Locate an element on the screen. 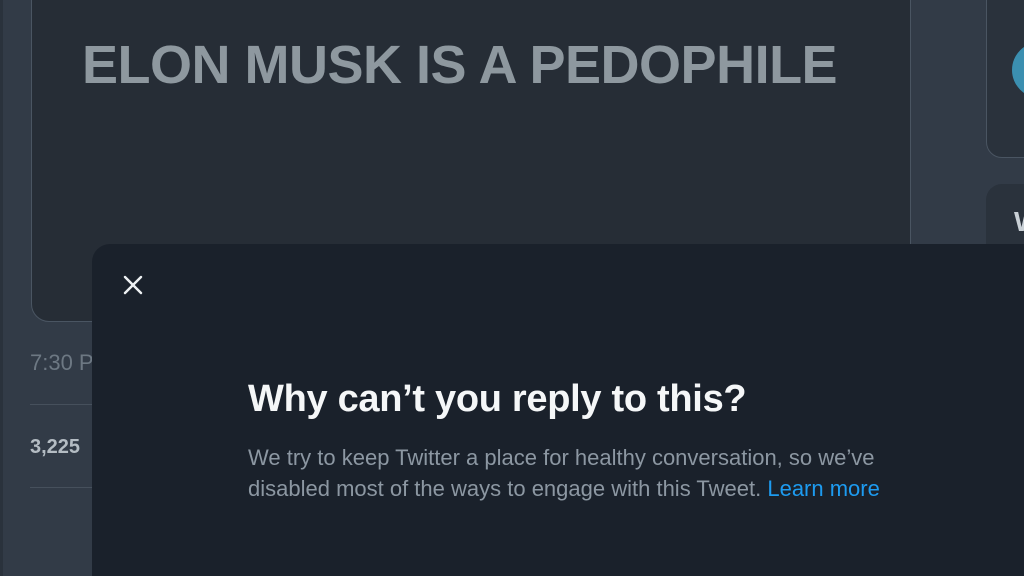  column-left-border is located at coordinates (1, 288).